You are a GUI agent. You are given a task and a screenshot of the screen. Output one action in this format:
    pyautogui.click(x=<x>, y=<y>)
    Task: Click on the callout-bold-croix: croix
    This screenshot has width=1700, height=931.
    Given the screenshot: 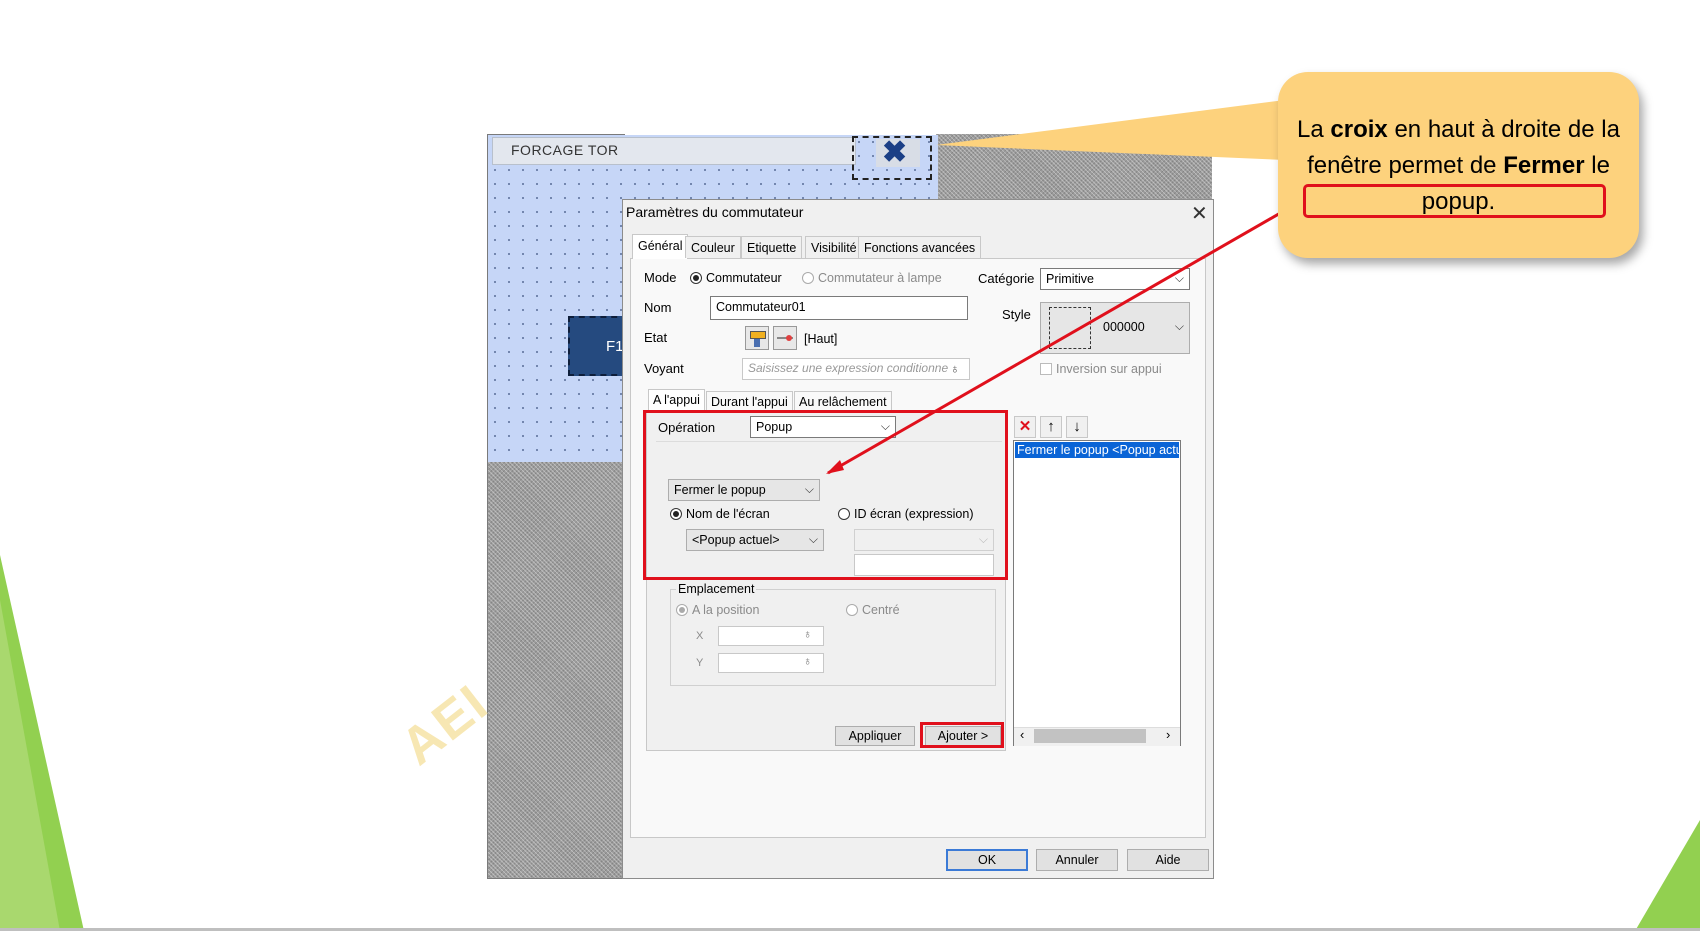 What is the action you would take?
    pyautogui.click(x=1359, y=129)
    